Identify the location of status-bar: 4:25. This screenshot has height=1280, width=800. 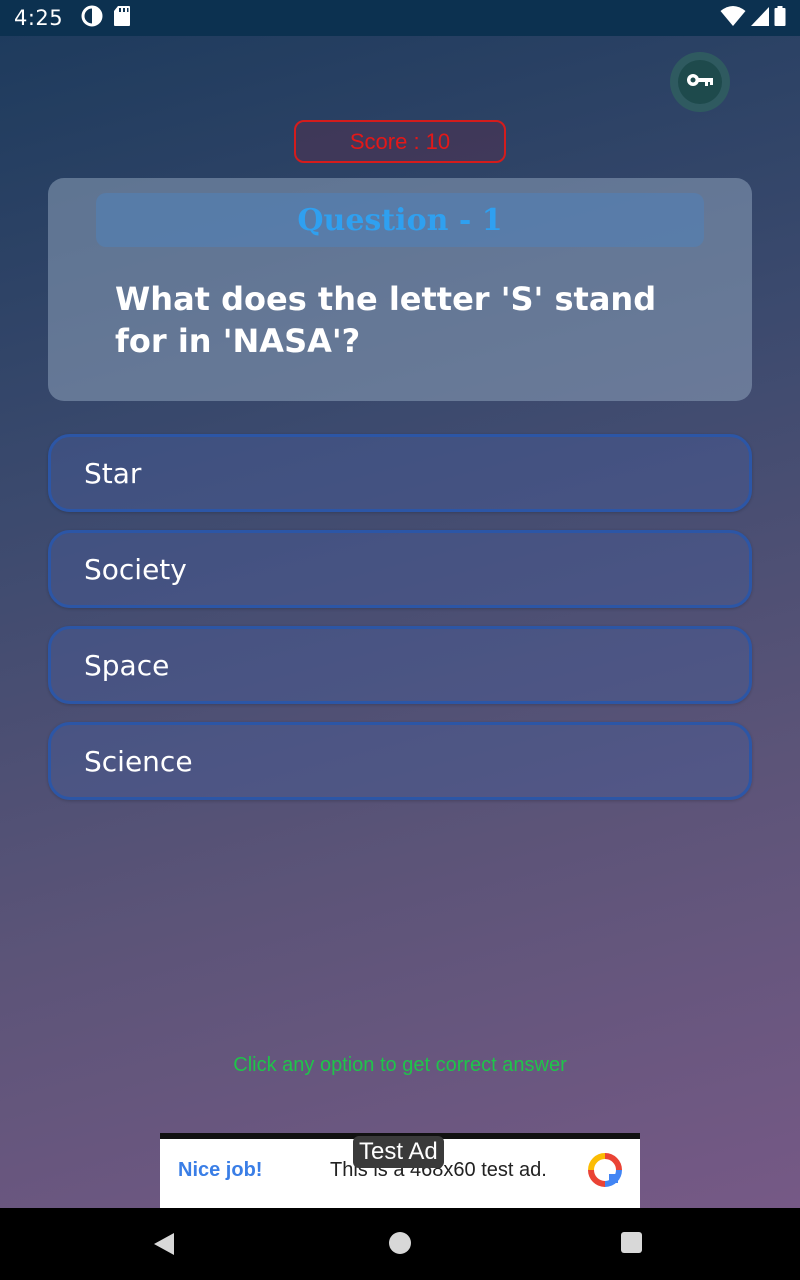
(400, 18).